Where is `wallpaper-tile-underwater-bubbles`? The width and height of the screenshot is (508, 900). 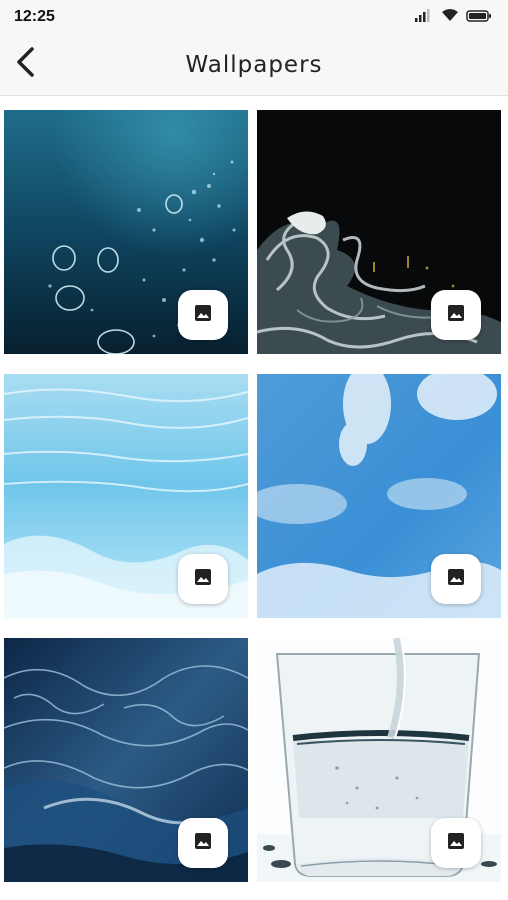
wallpaper-tile-underwater-bubbles is located at coordinates (126, 232).